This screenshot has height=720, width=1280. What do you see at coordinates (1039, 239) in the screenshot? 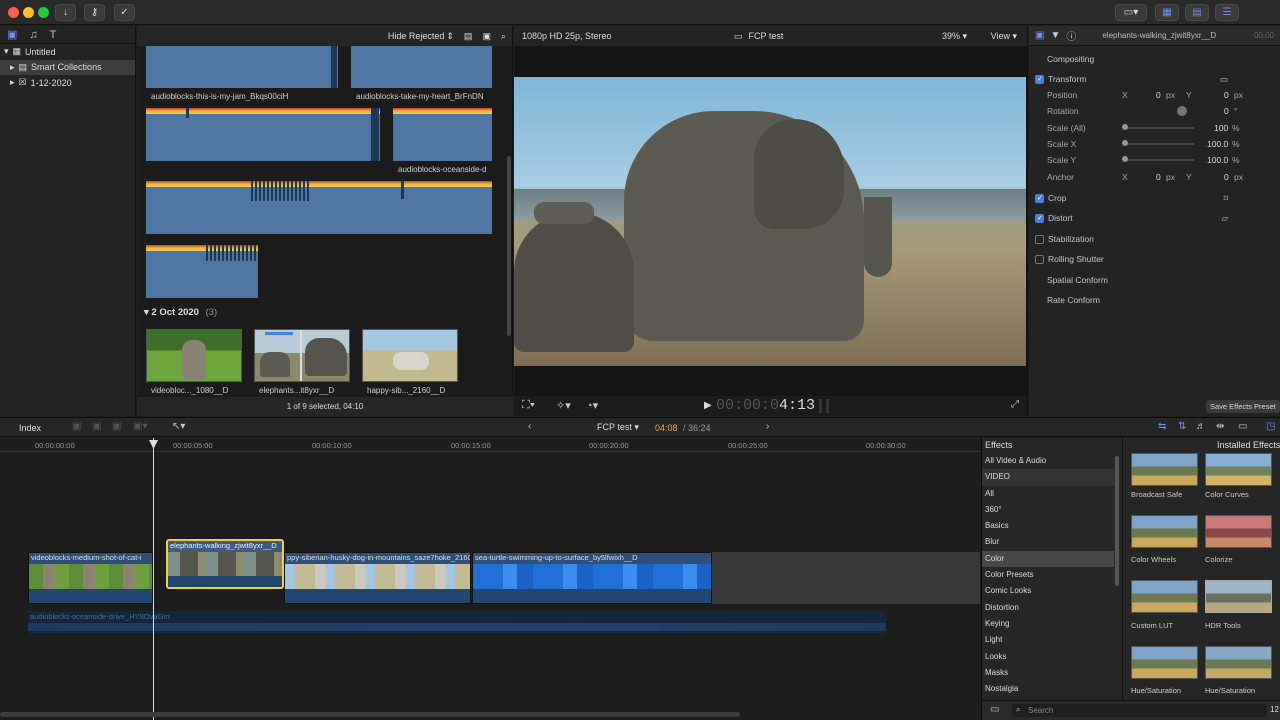
I see `stabilization-checkbox` at bounding box center [1039, 239].